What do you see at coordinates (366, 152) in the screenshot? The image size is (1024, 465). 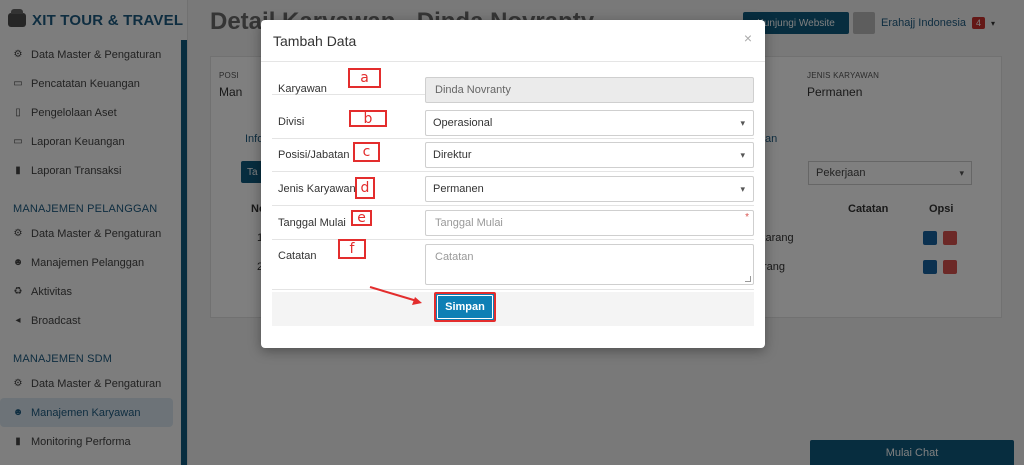 I see `annotation-c: c` at bounding box center [366, 152].